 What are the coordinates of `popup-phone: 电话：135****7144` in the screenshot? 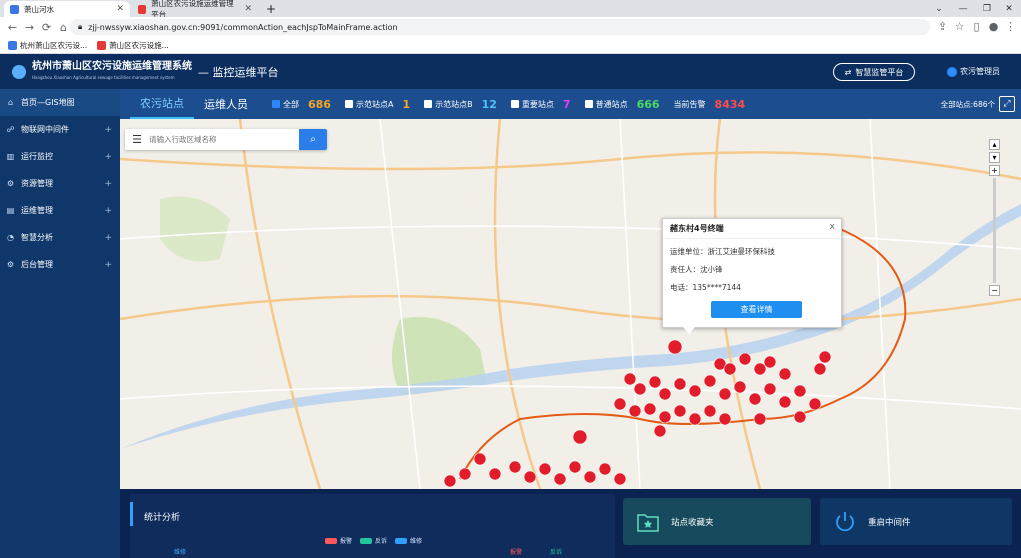 It's located at (705, 287).